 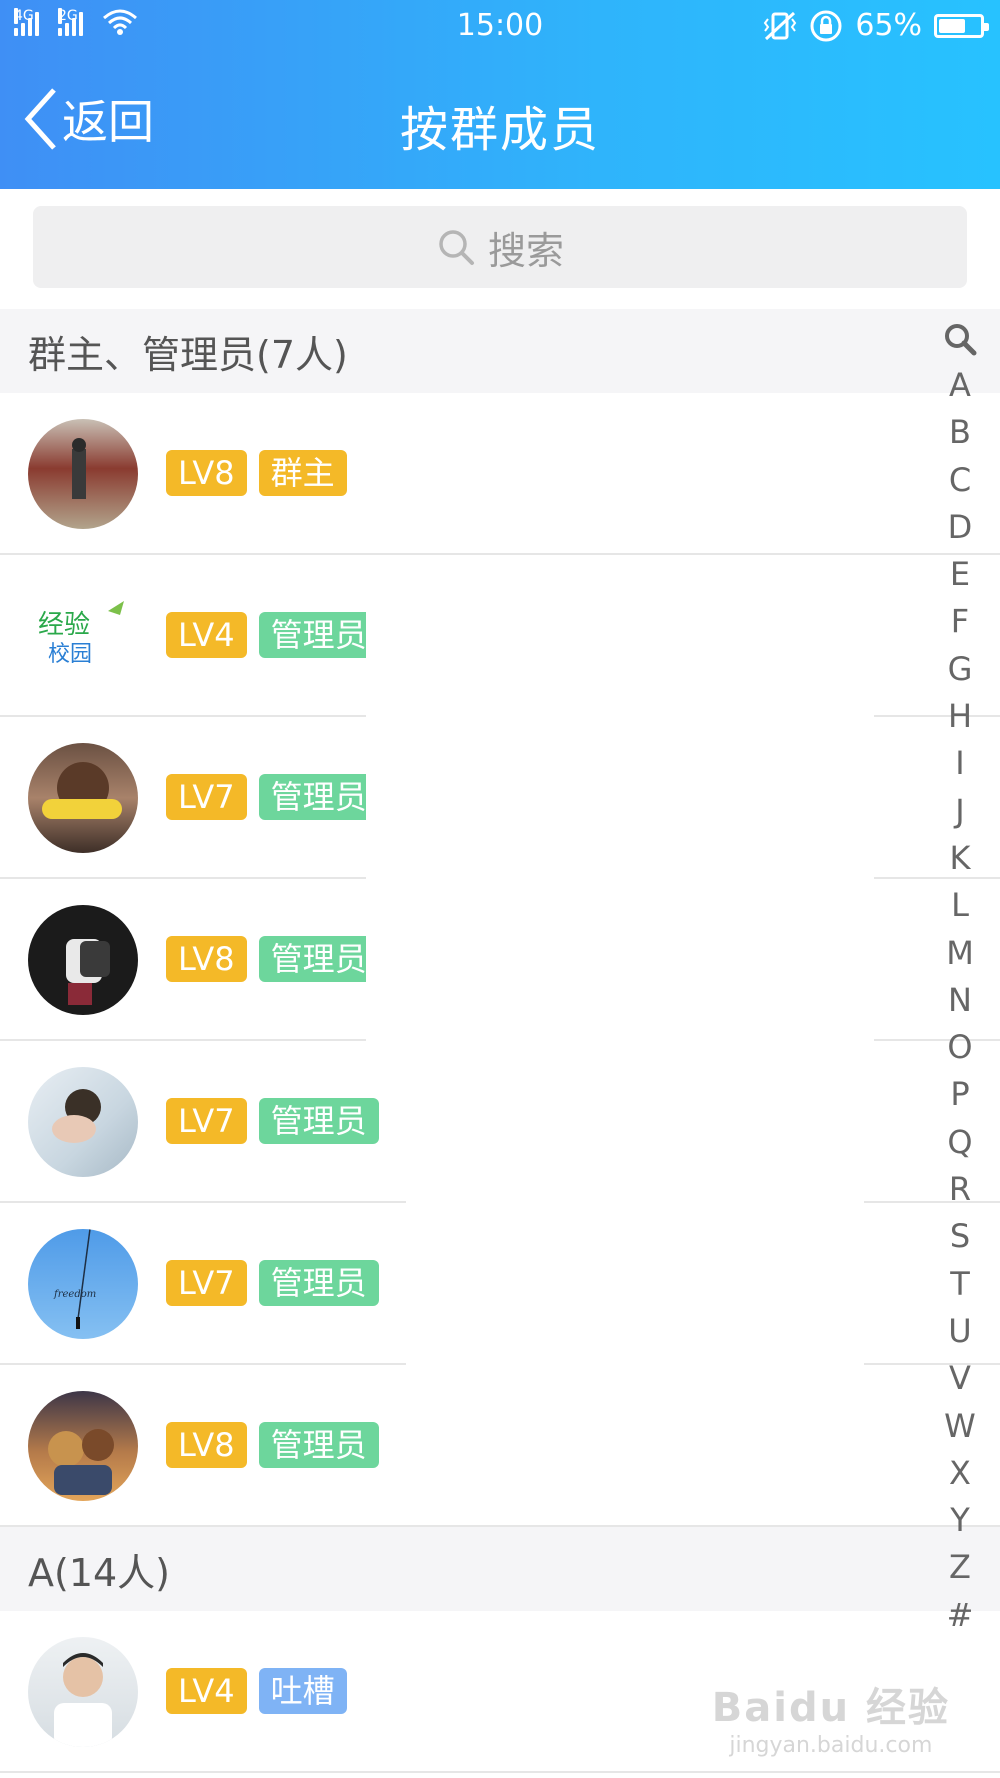 I want to click on alphabet-index-item: C, so click(x=960, y=480).